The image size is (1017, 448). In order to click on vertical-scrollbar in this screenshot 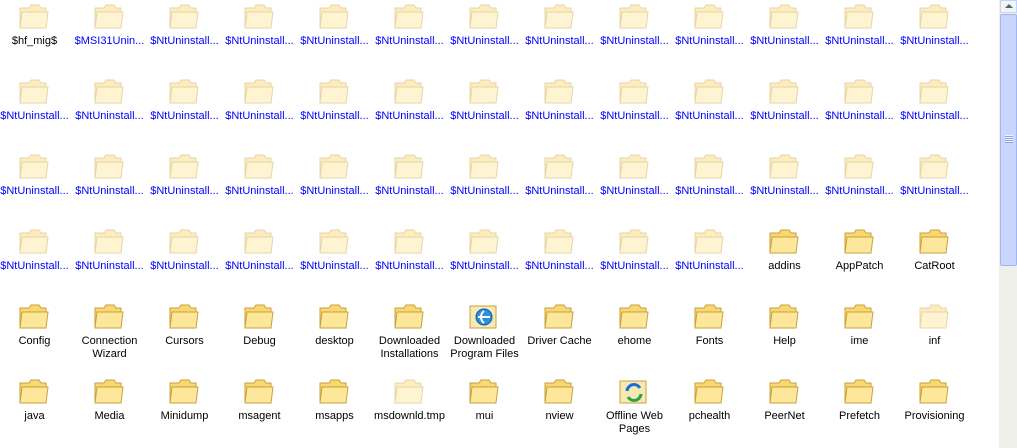, I will do `click(1007, 224)`.